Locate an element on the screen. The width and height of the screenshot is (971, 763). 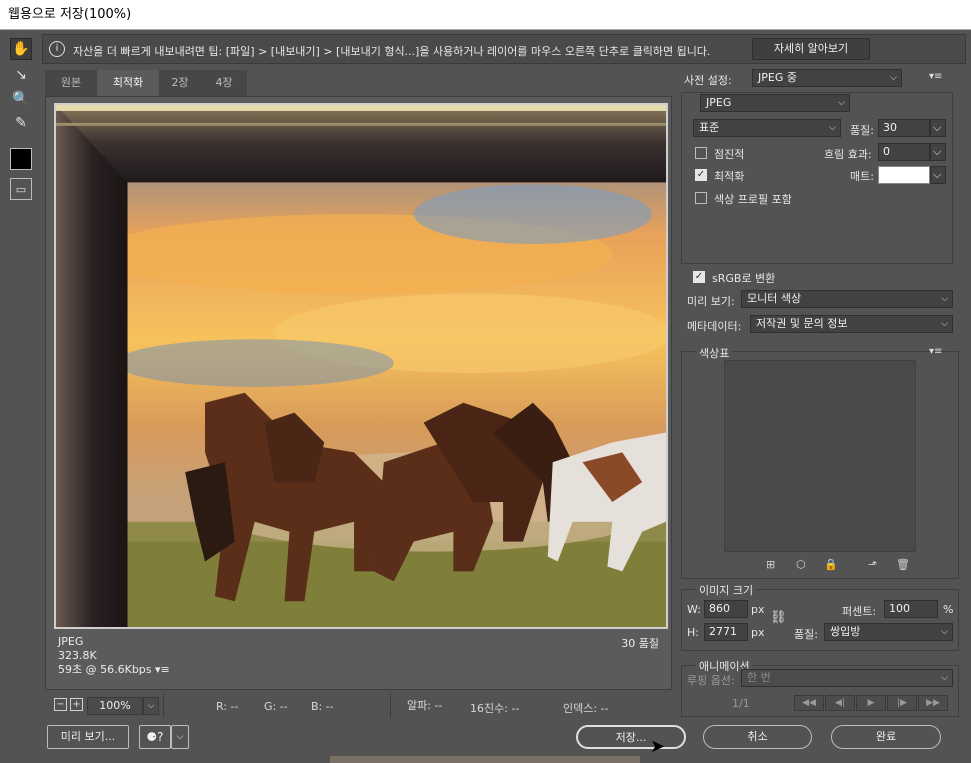
embed-profile-checkbox is located at coordinates (701, 198).